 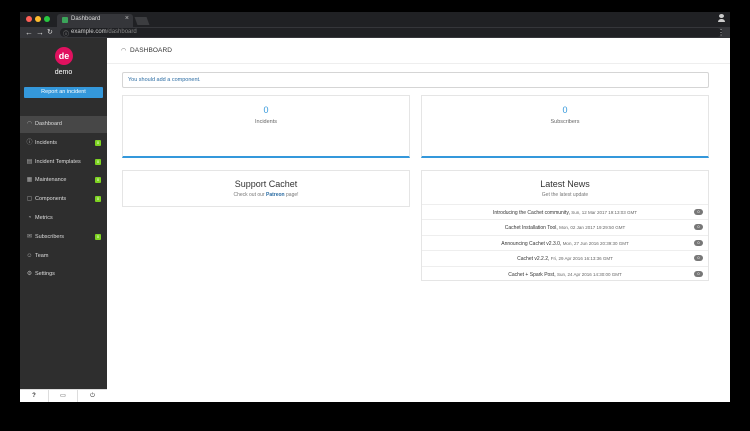 What do you see at coordinates (29, 19) in the screenshot?
I see `close-window-icon` at bounding box center [29, 19].